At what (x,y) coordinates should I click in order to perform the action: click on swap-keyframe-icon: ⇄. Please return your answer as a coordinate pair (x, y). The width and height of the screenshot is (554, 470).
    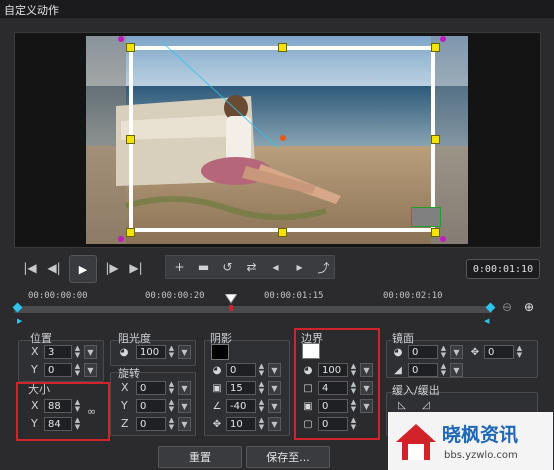
    Looking at the image, I should click on (251, 267).